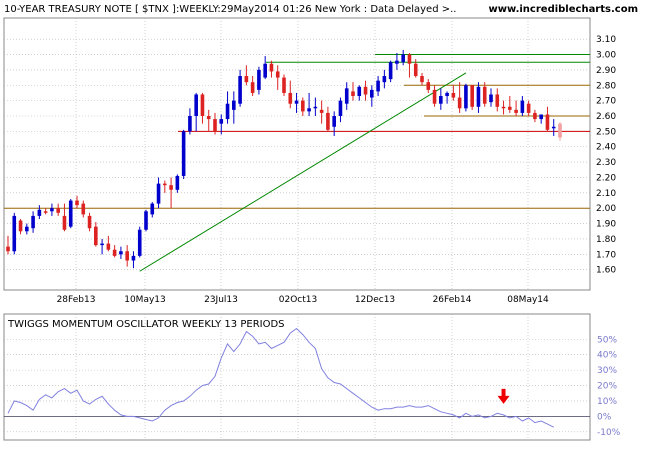 The height and width of the screenshot is (450, 650). I want to click on price-tick-label: 2.90, so click(606, 71).